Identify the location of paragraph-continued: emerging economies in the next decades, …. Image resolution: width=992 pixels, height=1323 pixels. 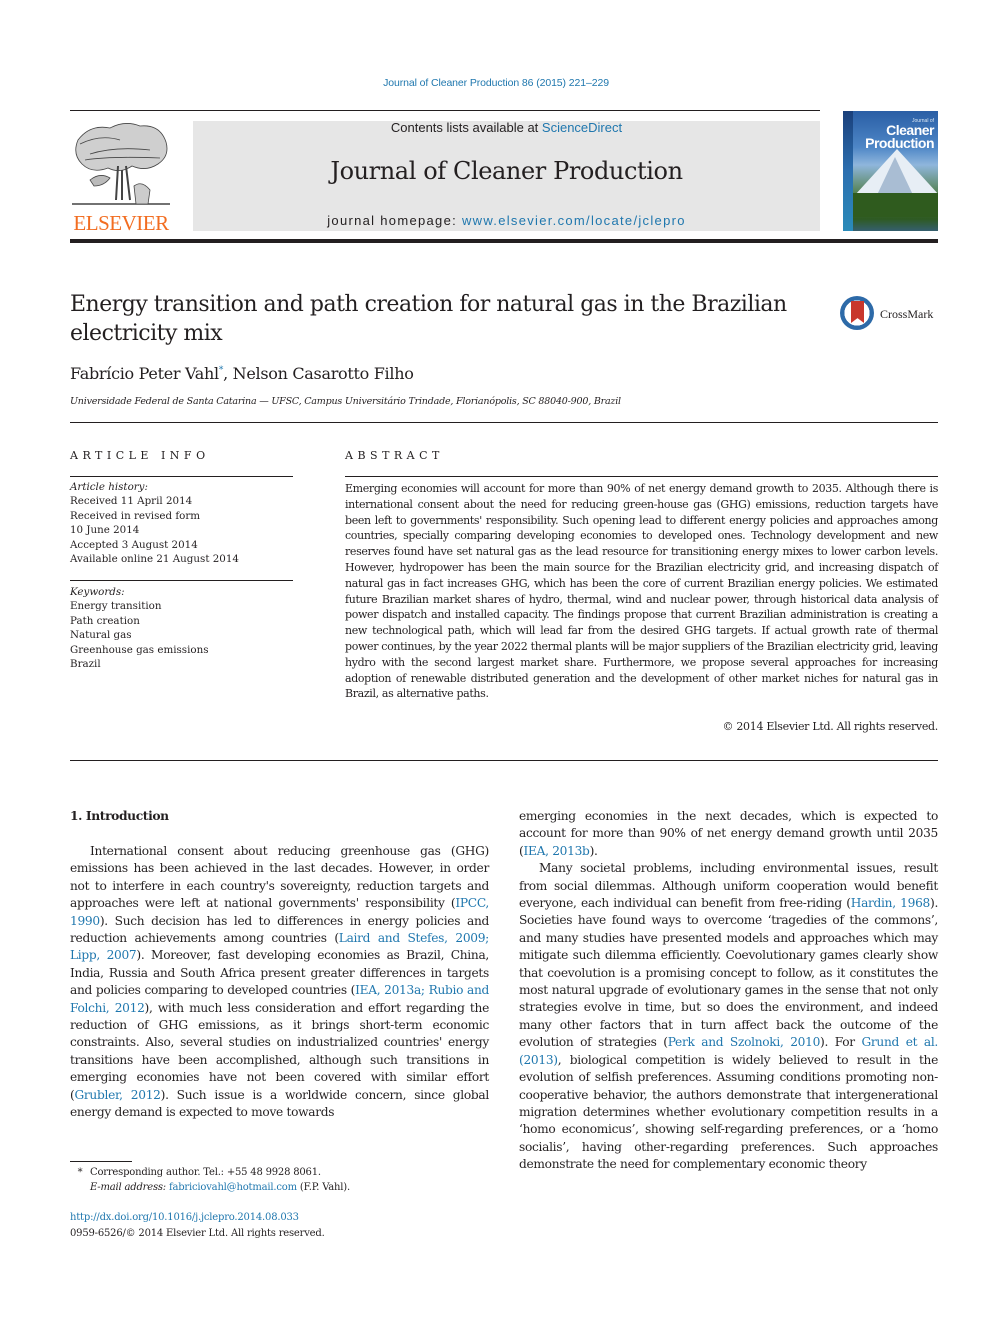
(728, 834).